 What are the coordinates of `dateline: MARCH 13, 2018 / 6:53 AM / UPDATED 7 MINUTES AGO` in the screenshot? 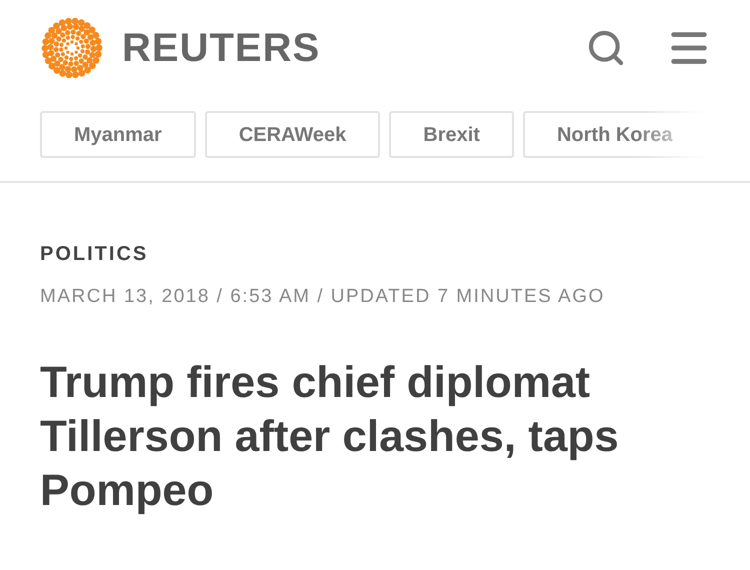 It's located at (323, 297).